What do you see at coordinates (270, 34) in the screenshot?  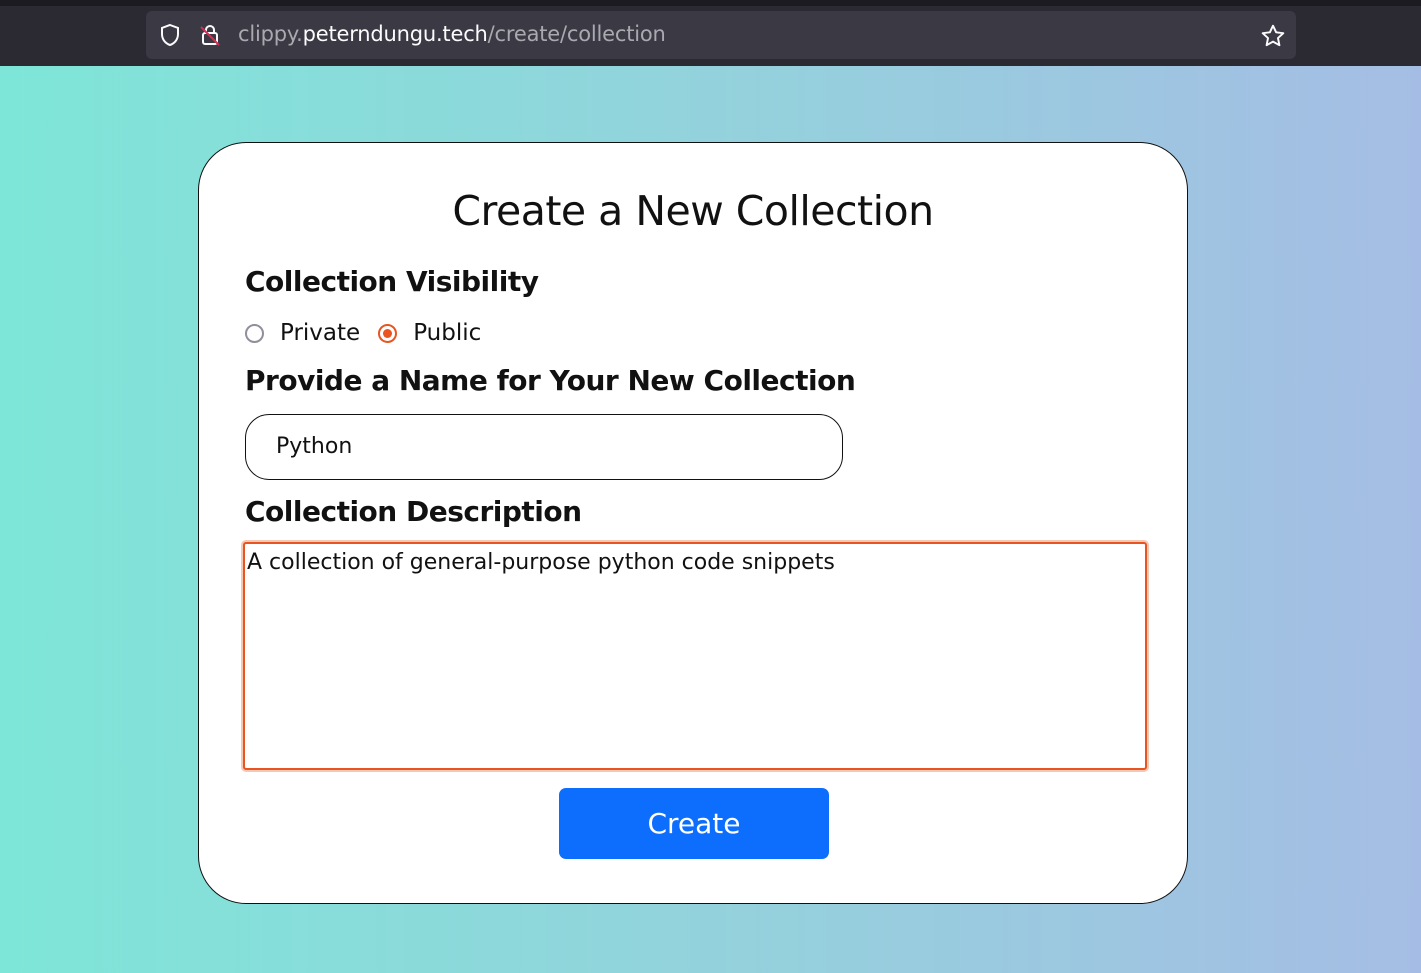 I see `url-prefix: clippy.` at bounding box center [270, 34].